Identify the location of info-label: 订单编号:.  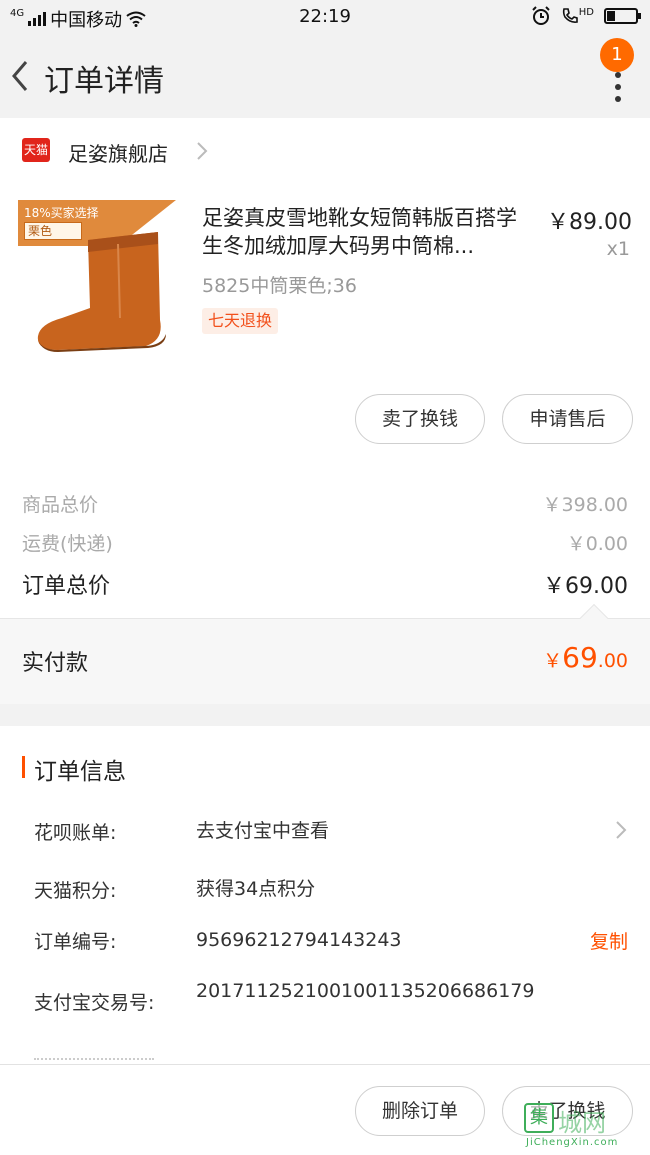
(75, 942).